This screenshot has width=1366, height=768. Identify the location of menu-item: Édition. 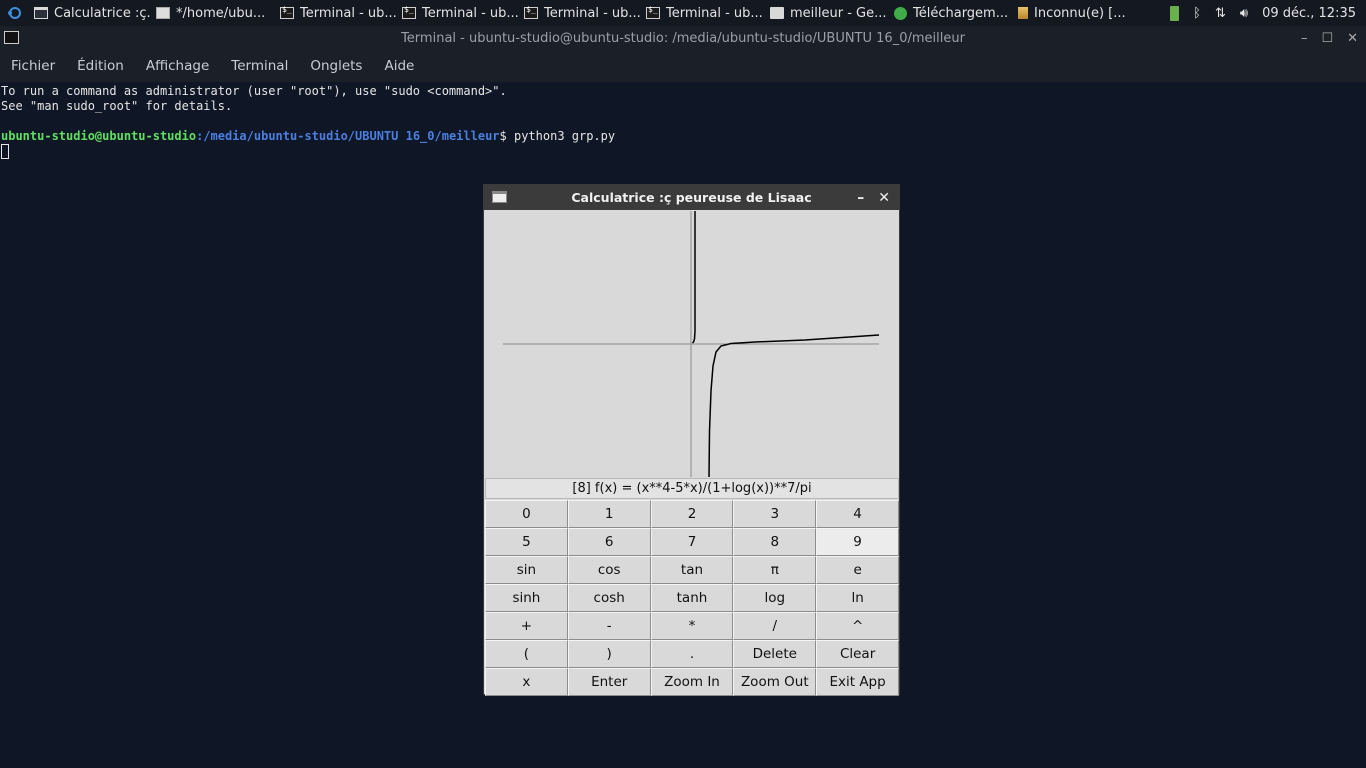
(100, 66).